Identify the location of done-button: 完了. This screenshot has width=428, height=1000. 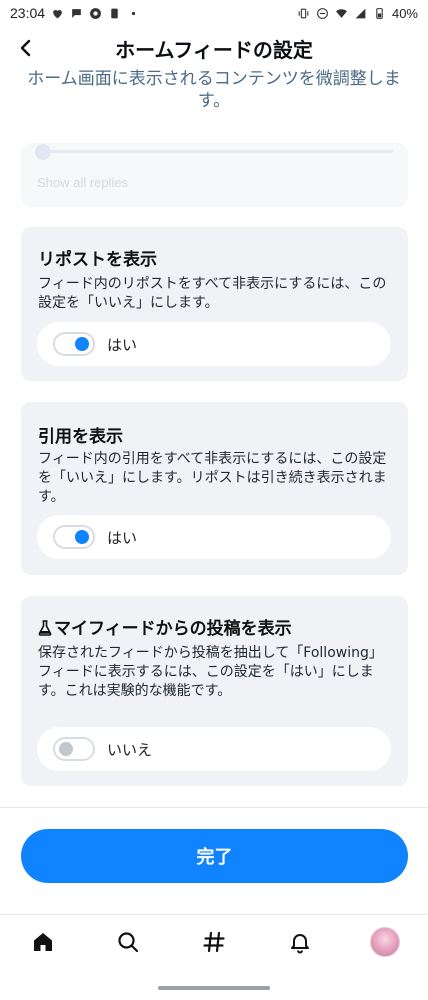
(214, 856).